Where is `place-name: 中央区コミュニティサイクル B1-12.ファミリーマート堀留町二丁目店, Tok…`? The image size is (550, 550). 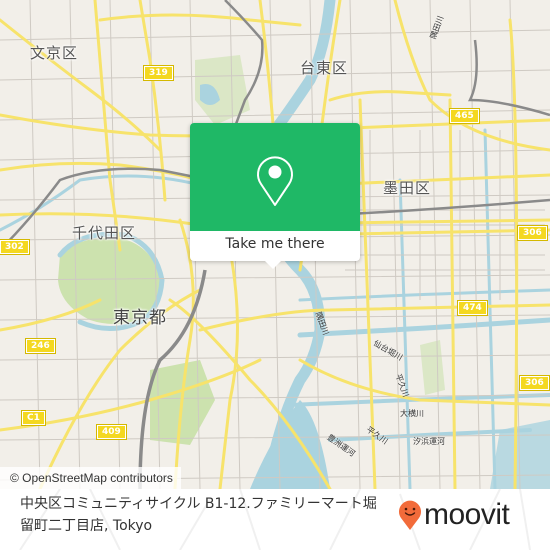 place-name: 中央区コミュニティサイクル B1-12.ファミリーマート堀留町二丁目店, Tok… is located at coordinates (198, 515).